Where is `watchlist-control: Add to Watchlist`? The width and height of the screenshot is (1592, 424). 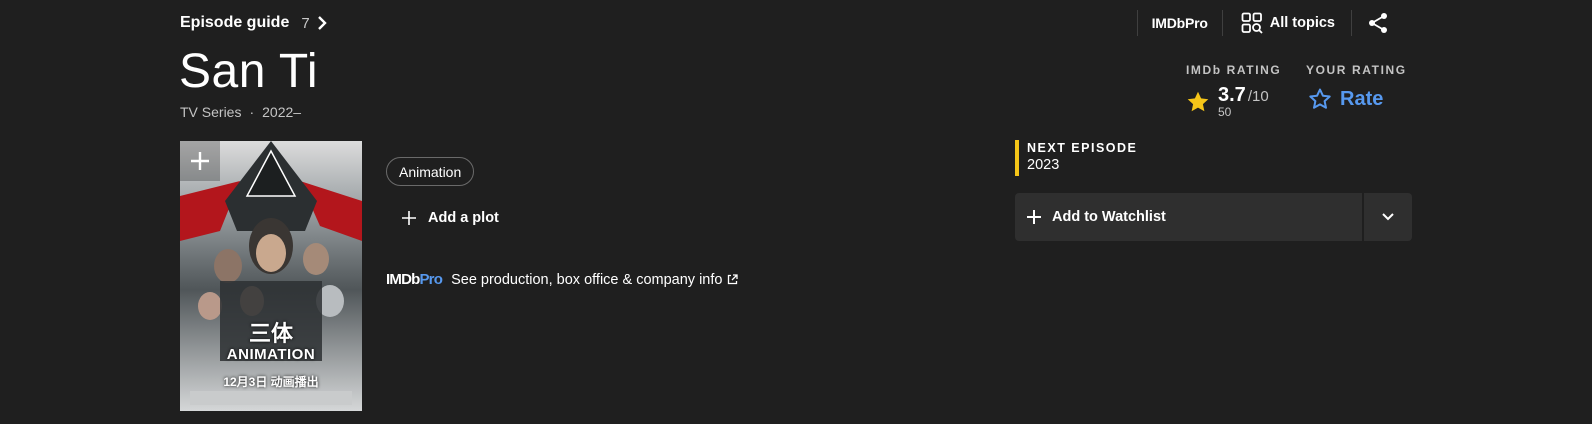 watchlist-control: Add to Watchlist is located at coordinates (1213, 217).